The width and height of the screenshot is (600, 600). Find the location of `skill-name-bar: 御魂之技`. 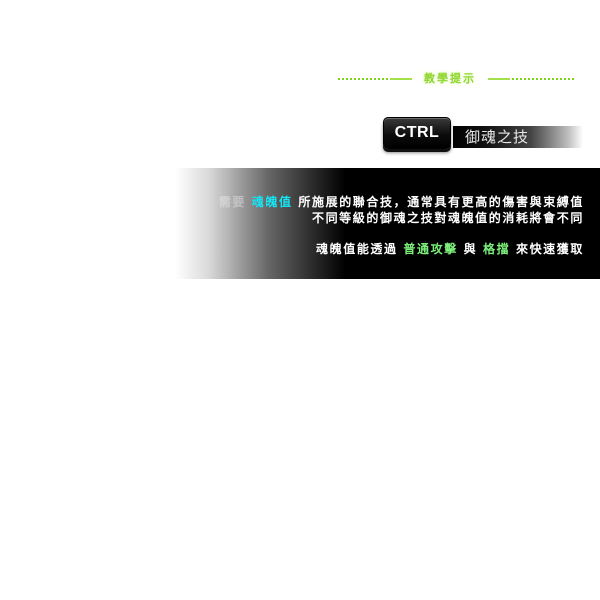

skill-name-bar: 御魂之技 is located at coordinates (518, 137).